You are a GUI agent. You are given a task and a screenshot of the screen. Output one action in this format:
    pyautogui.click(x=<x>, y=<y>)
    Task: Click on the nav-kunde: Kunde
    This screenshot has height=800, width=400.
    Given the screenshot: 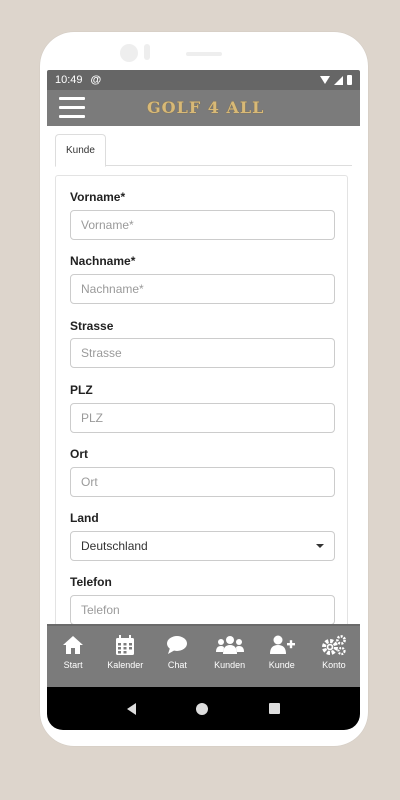 What is the action you would take?
    pyautogui.click(x=282, y=656)
    